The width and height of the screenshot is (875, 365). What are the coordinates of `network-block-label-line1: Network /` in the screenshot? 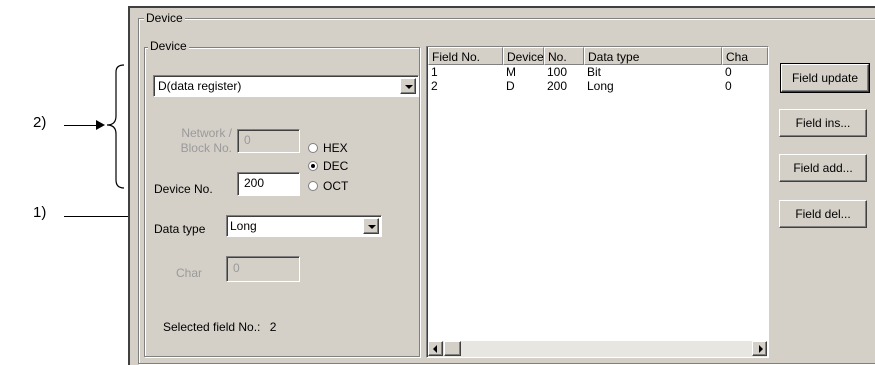 It's located at (206, 133).